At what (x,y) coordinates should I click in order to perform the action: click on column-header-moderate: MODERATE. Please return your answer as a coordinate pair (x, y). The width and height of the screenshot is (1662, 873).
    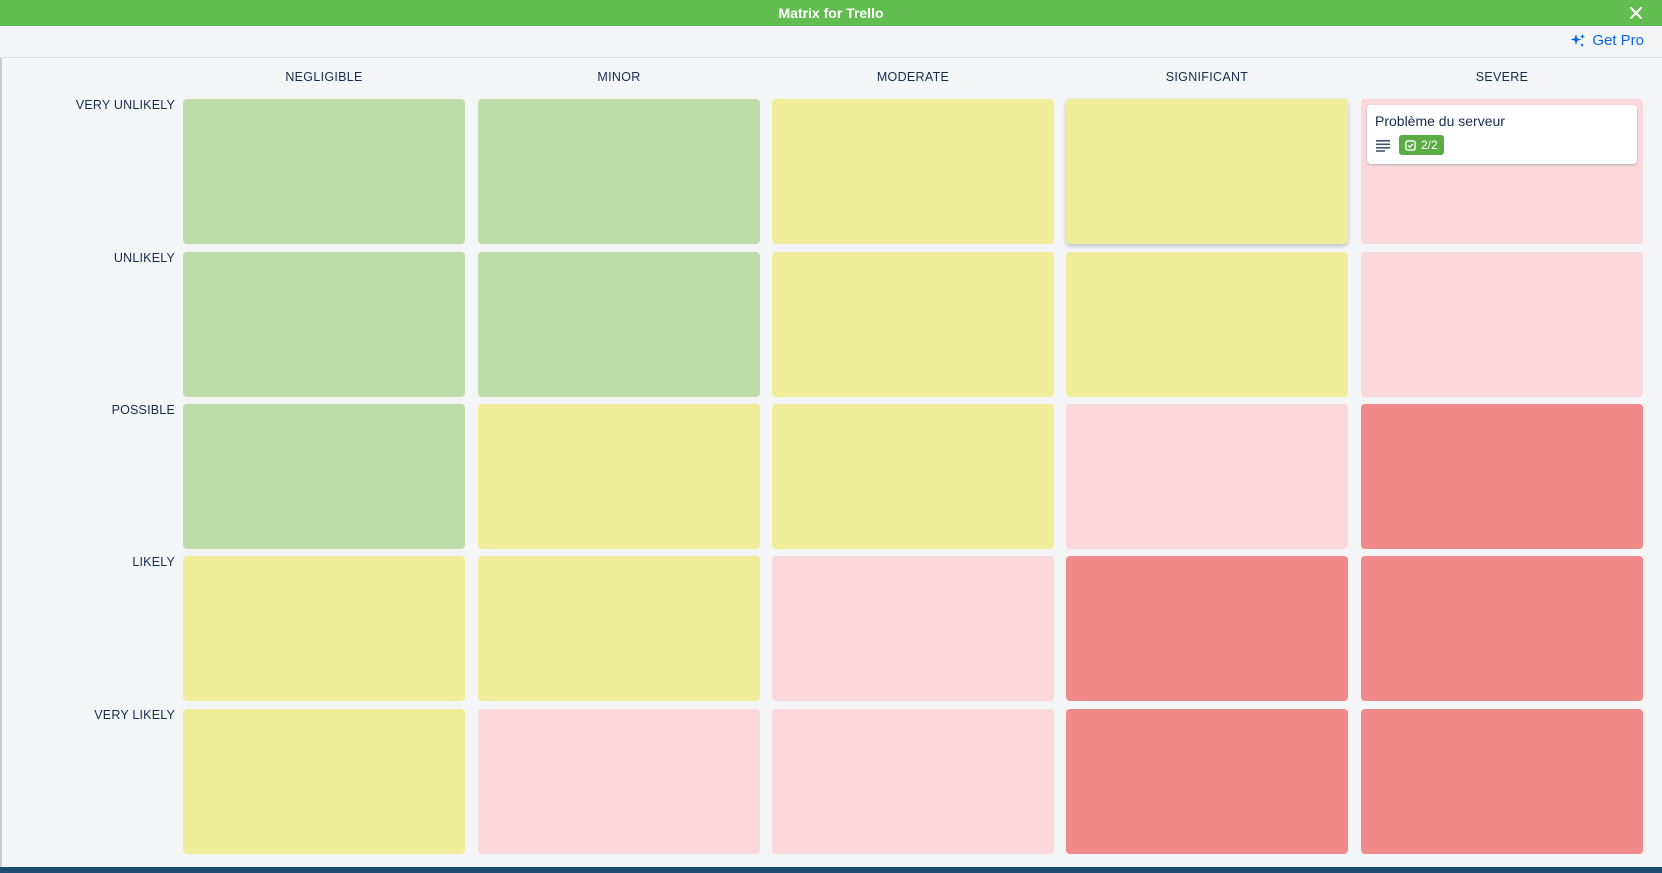
    Looking at the image, I should click on (913, 77).